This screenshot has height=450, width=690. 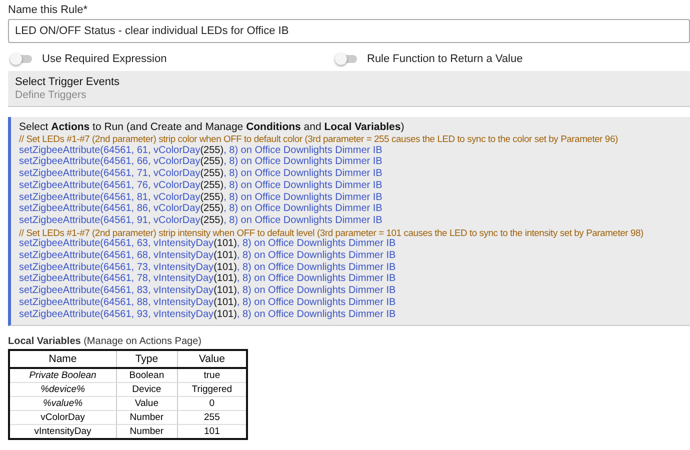 What do you see at coordinates (212, 359) in the screenshot?
I see `column-header: Value` at bounding box center [212, 359].